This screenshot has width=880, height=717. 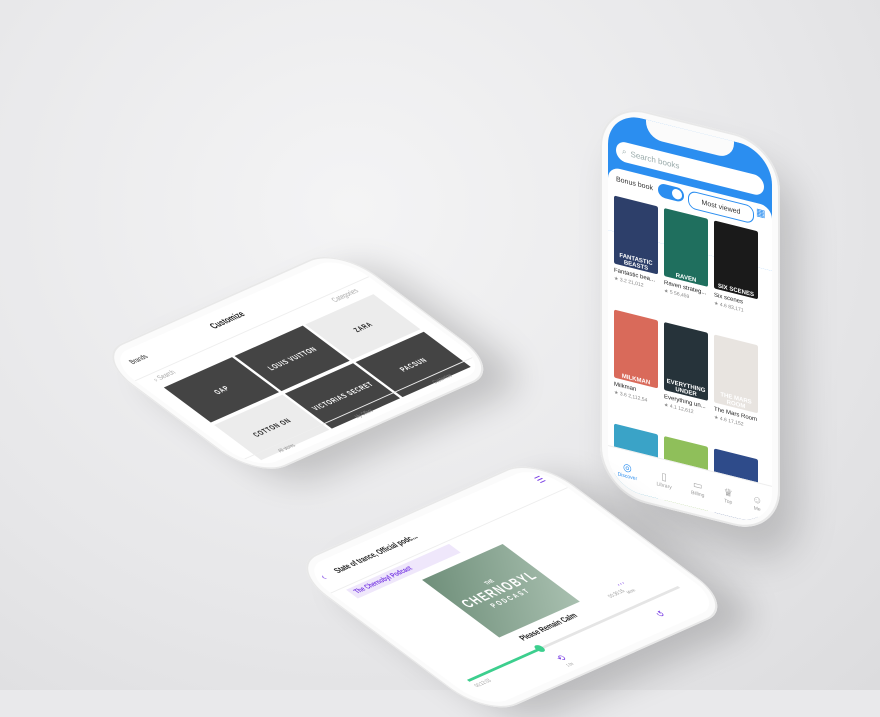 What do you see at coordinates (636, 235) in the screenshot?
I see `book-cover: FANTASTIC BEASTS` at bounding box center [636, 235].